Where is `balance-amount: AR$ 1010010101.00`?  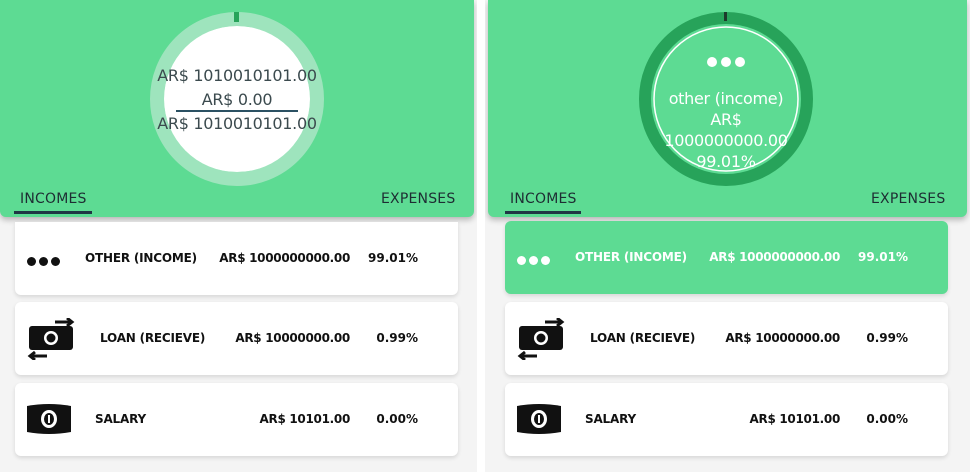 balance-amount: AR$ 1010010101.00 is located at coordinates (237, 123).